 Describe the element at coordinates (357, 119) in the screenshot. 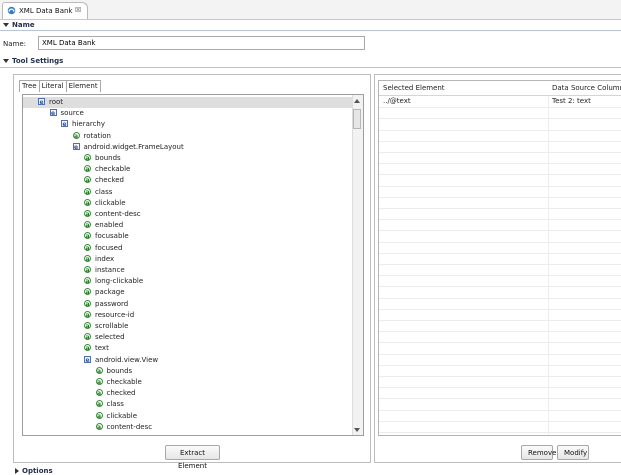

I see `tree-scrollbar-thumb` at that location.